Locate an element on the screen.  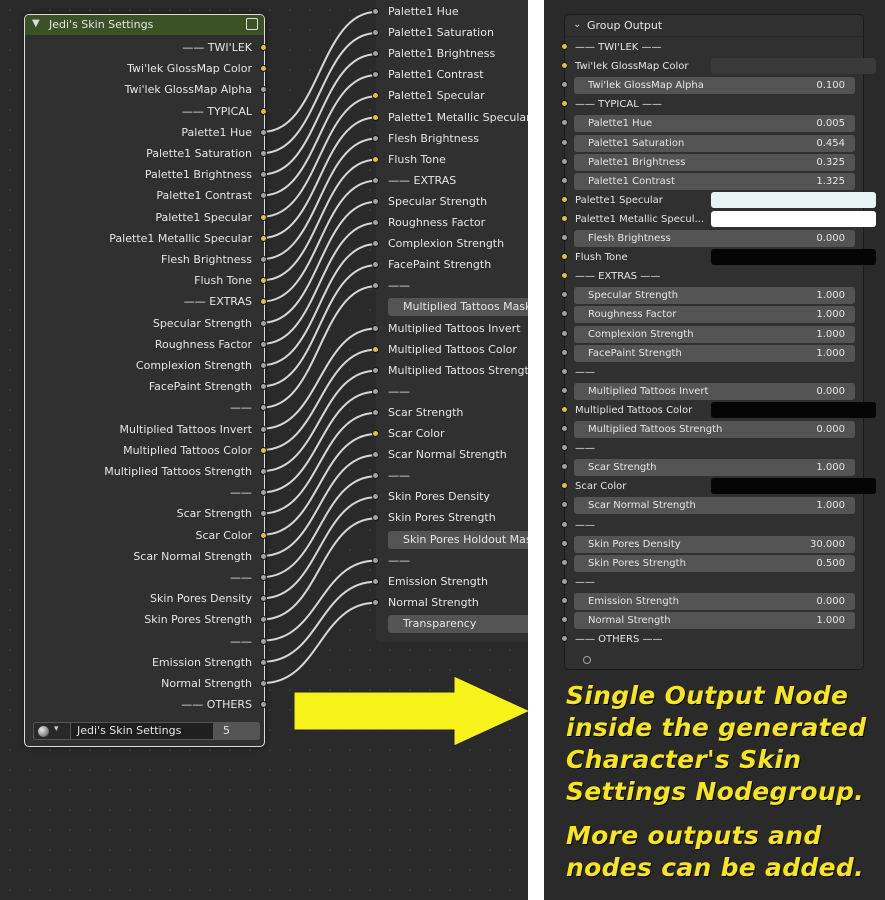
group-input-socket-facepaint-strength is located at coordinates (564, 352).